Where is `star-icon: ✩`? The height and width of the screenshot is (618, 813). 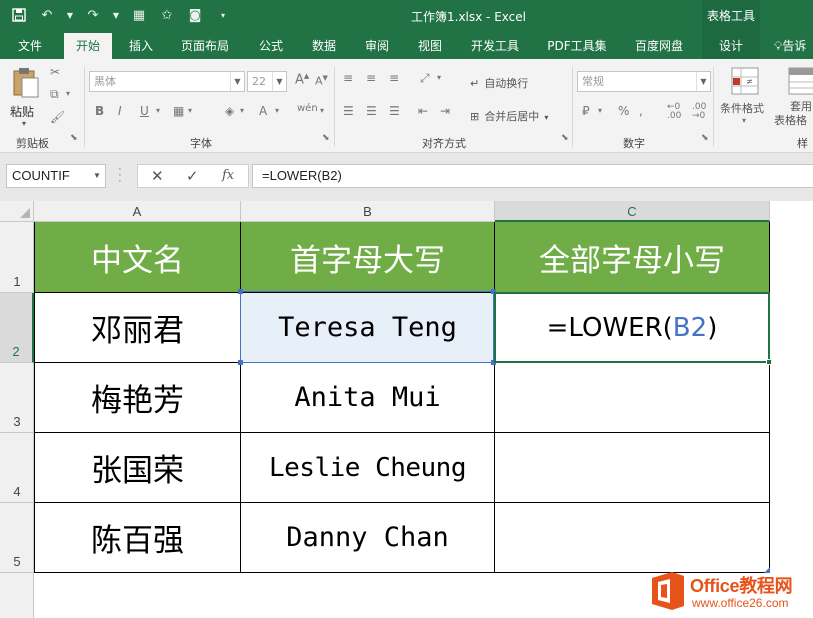
star-icon: ✩ is located at coordinates (167, 15).